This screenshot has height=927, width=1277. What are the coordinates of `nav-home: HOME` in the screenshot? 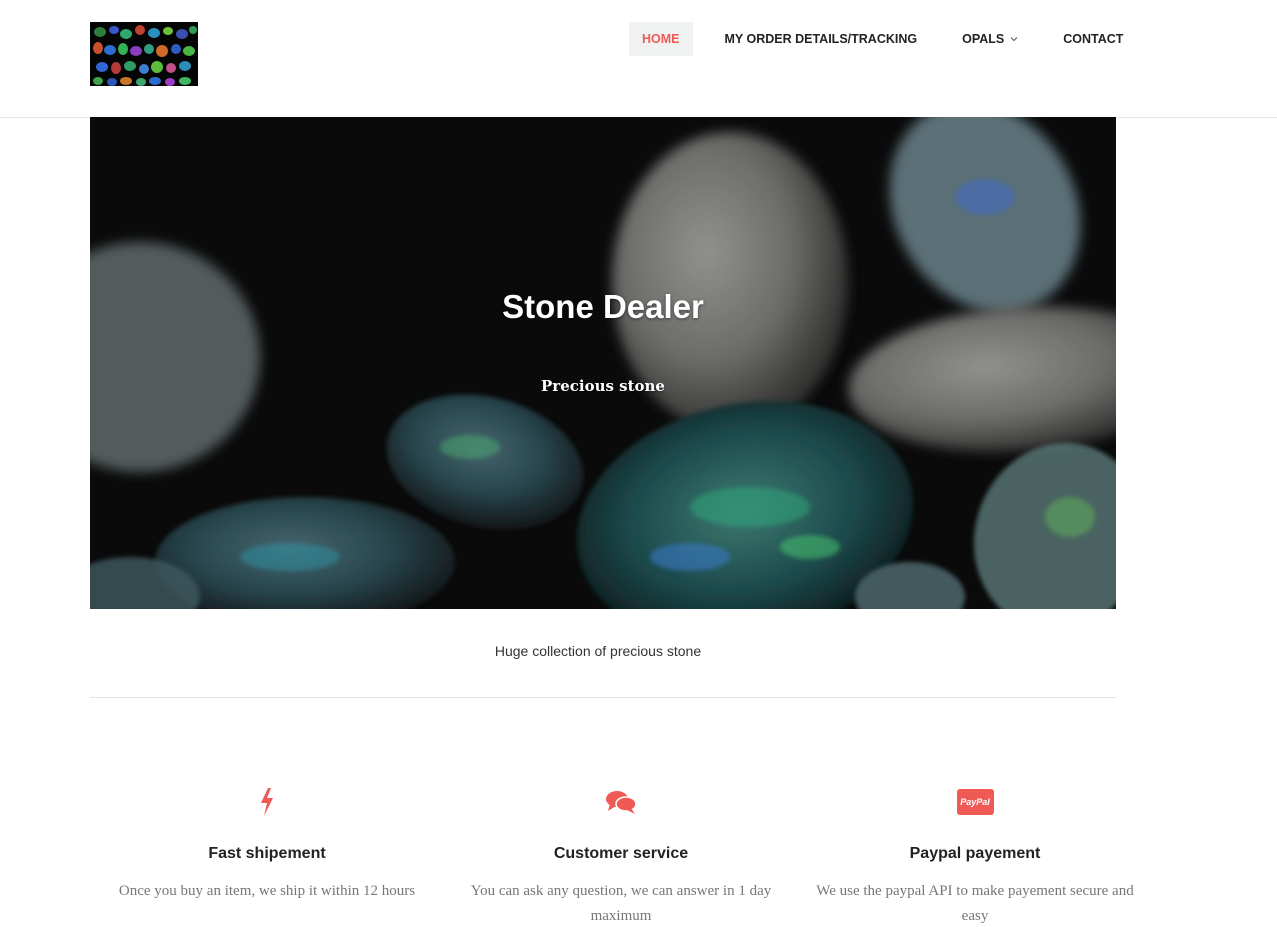 It's located at (661, 39).